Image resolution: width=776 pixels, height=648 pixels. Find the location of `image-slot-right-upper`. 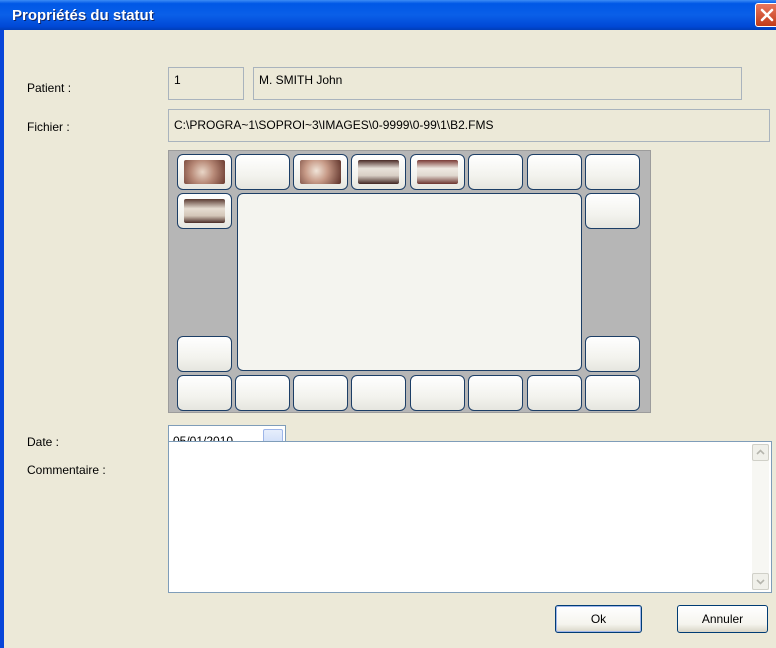

image-slot-right-upper is located at coordinates (612, 211).